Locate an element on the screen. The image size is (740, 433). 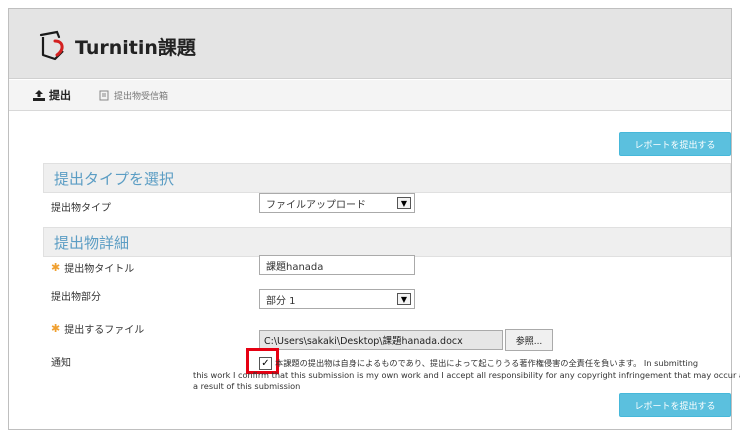
file-label: ✱ 提出するファイル is located at coordinates (97, 328).